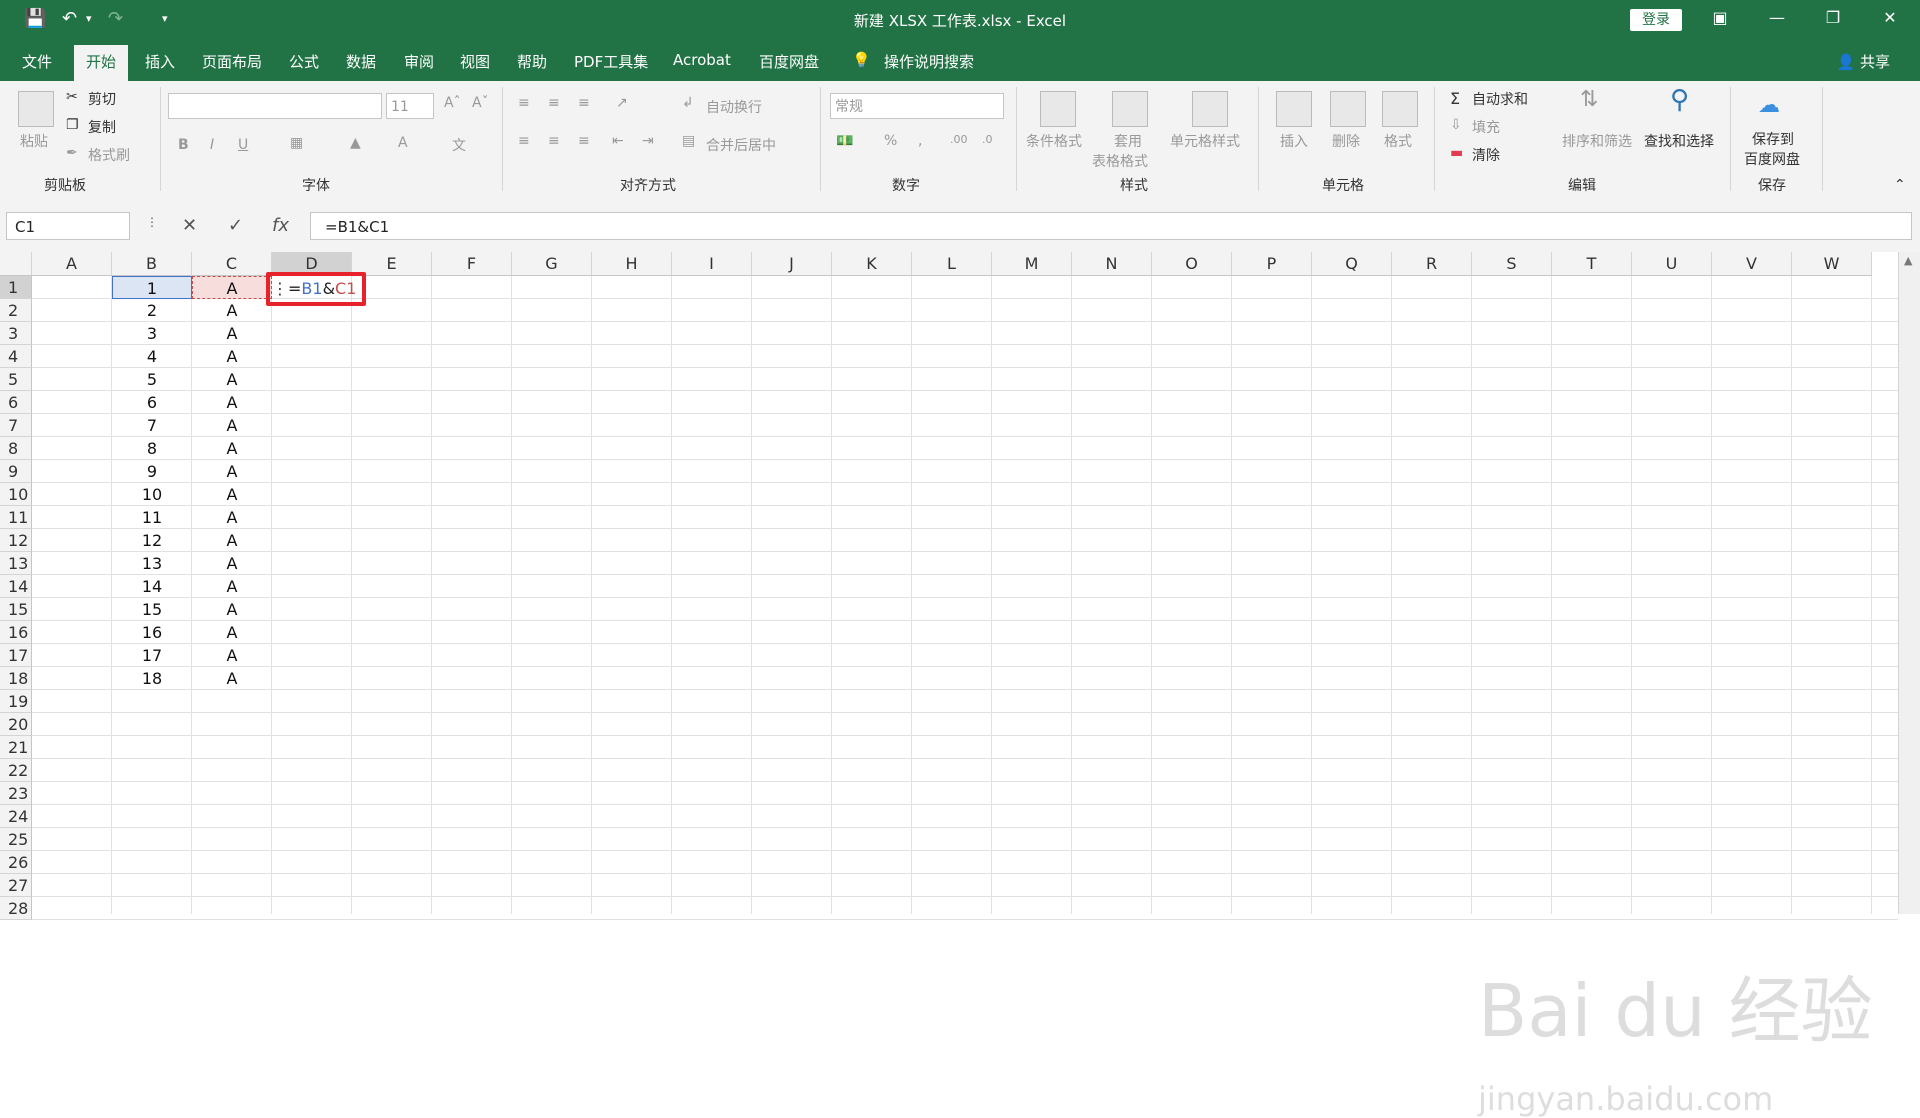 The width and height of the screenshot is (1920, 1118). Describe the element at coordinates (232, 471) in the screenshot. I see `cell-c9: A` at that location.